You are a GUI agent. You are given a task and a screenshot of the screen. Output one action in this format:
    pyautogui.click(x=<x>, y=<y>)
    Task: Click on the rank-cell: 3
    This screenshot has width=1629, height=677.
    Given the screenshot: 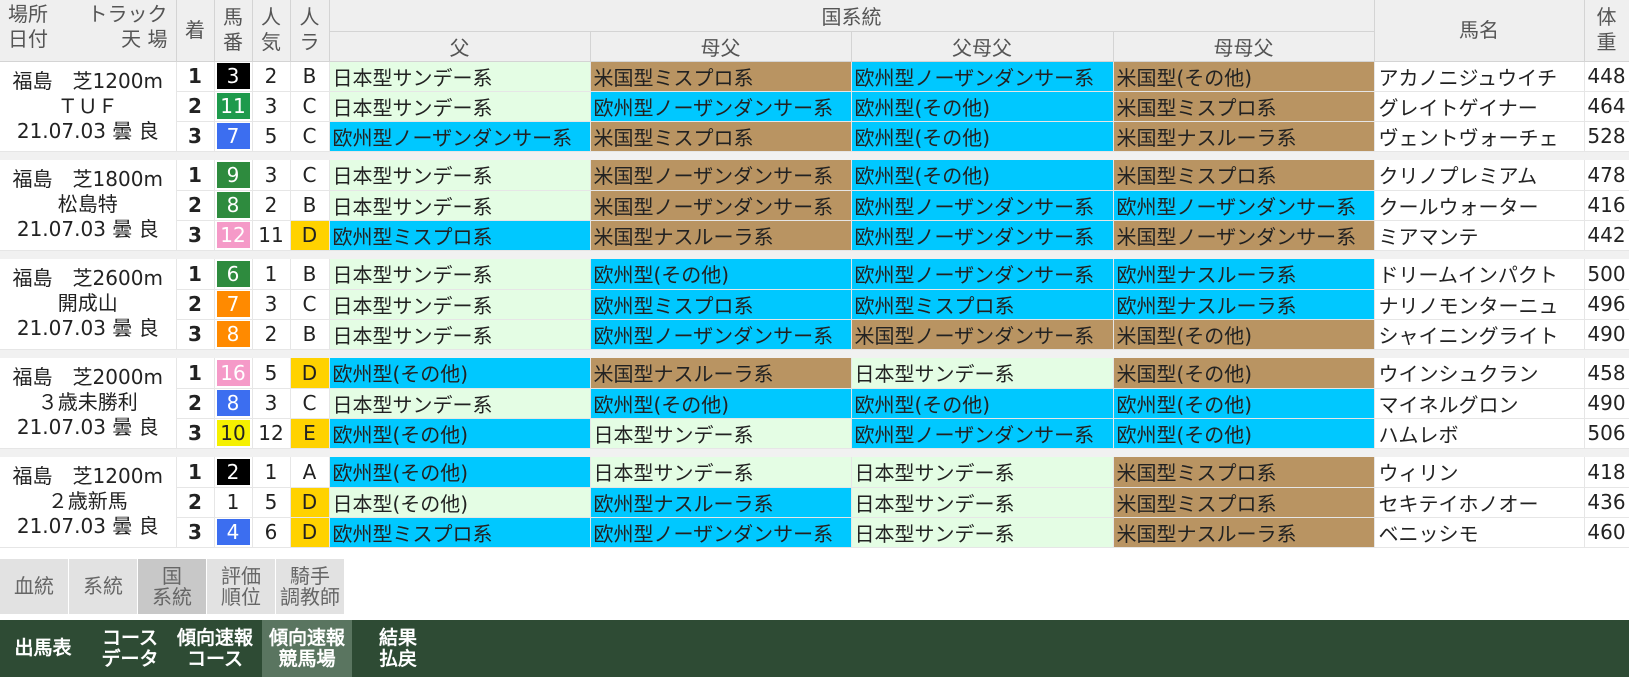 What is the action you would take?
    pyautogui.click(x=195, y=136)
    